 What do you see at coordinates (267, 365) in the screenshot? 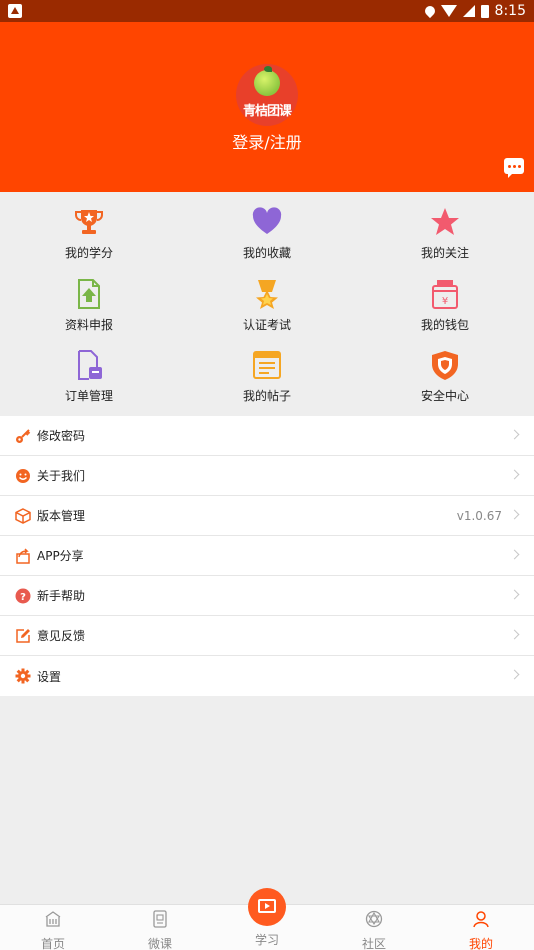
I see `post-icon` at bounding box center [267, 365].